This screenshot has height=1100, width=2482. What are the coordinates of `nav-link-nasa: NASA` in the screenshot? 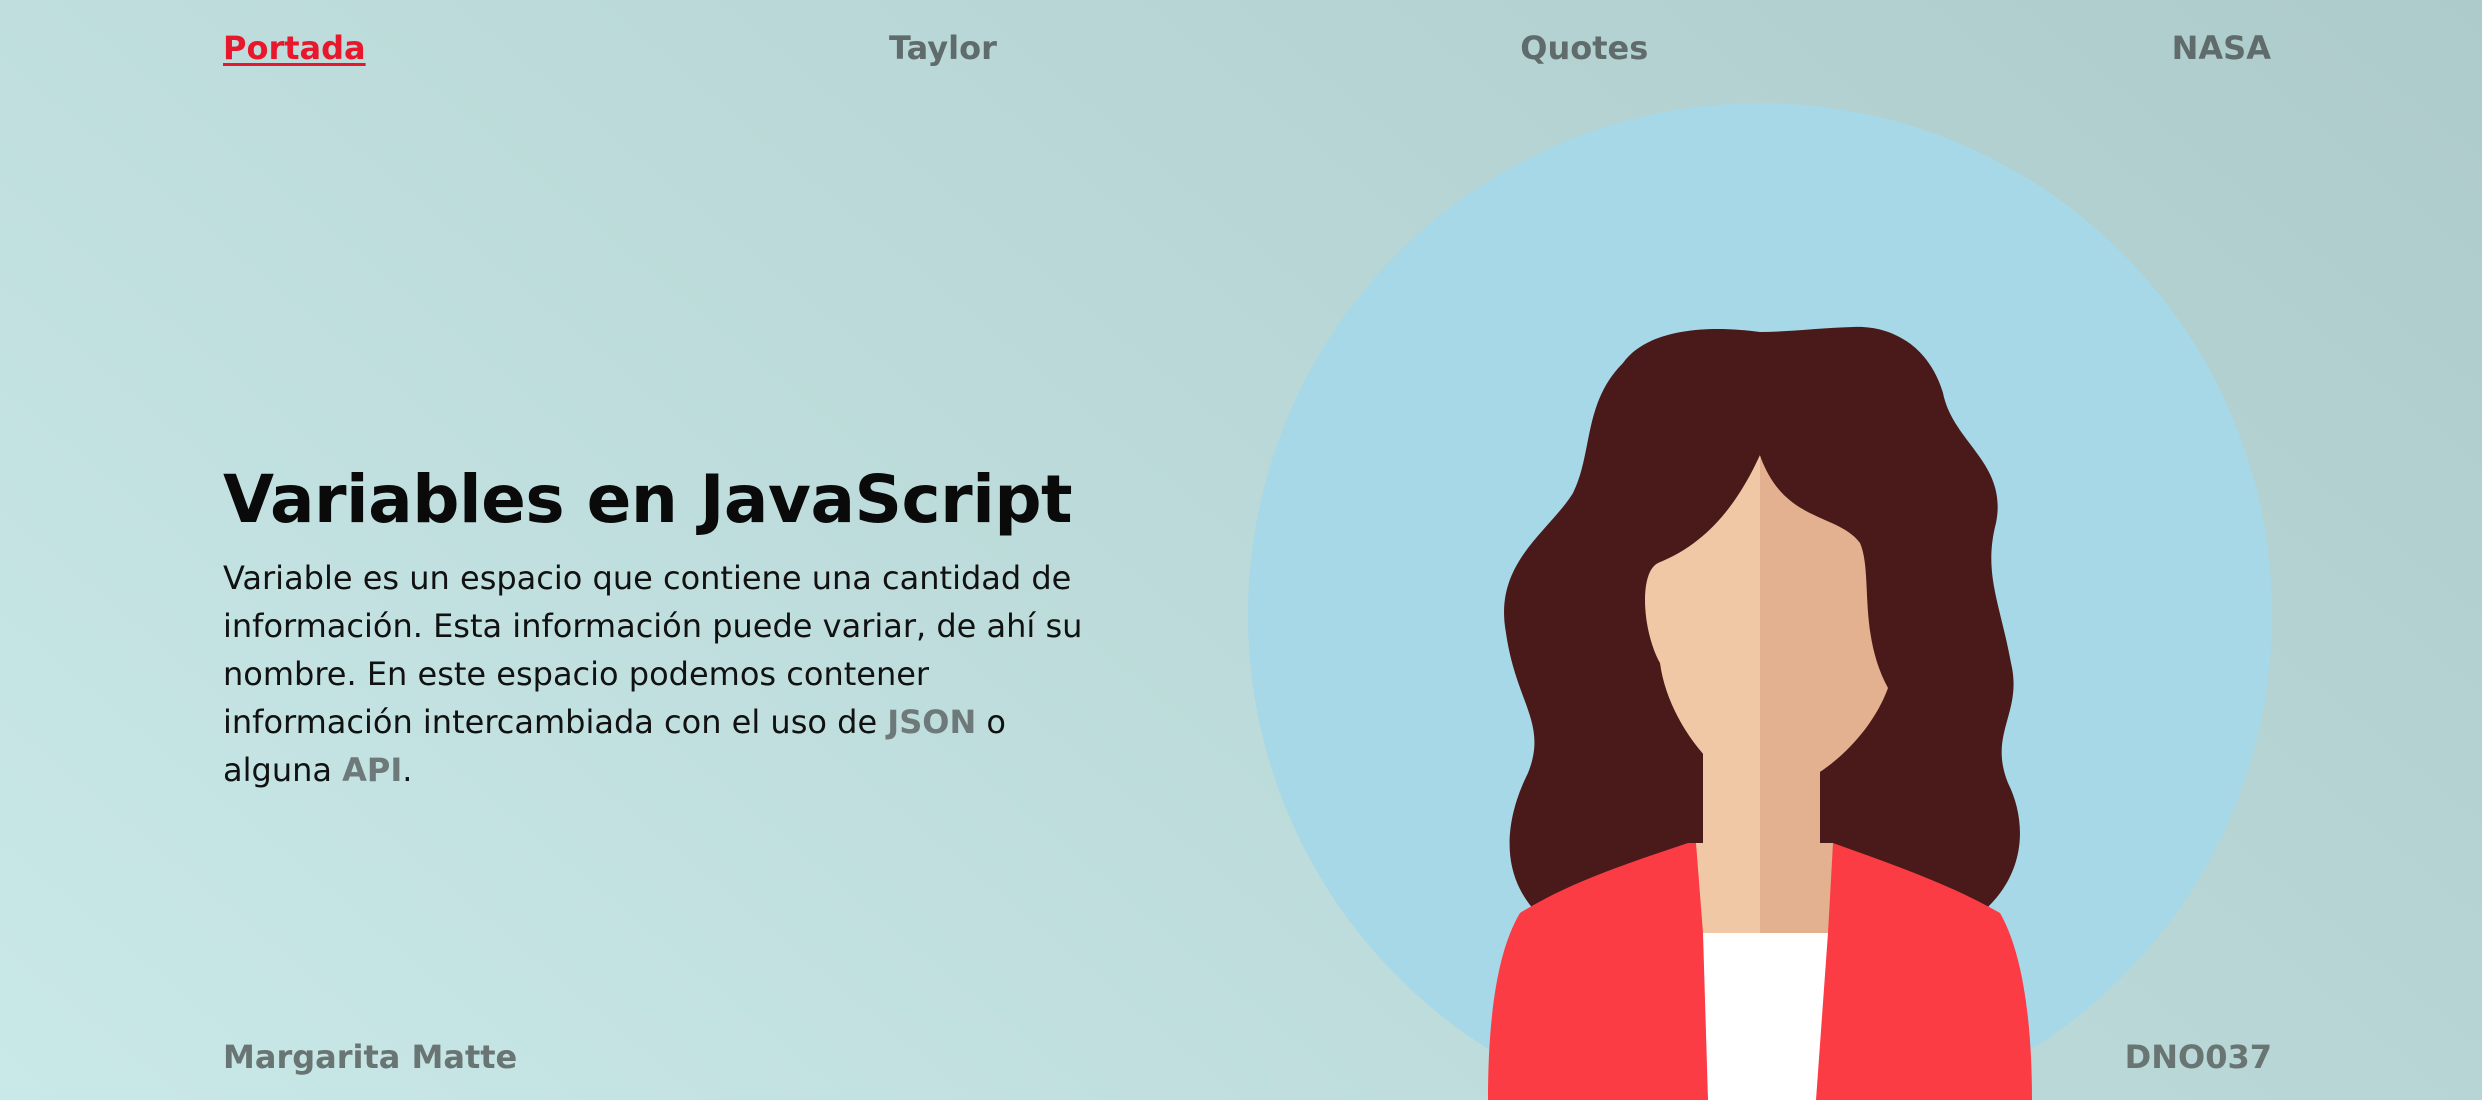 It's located at (2221, 48).